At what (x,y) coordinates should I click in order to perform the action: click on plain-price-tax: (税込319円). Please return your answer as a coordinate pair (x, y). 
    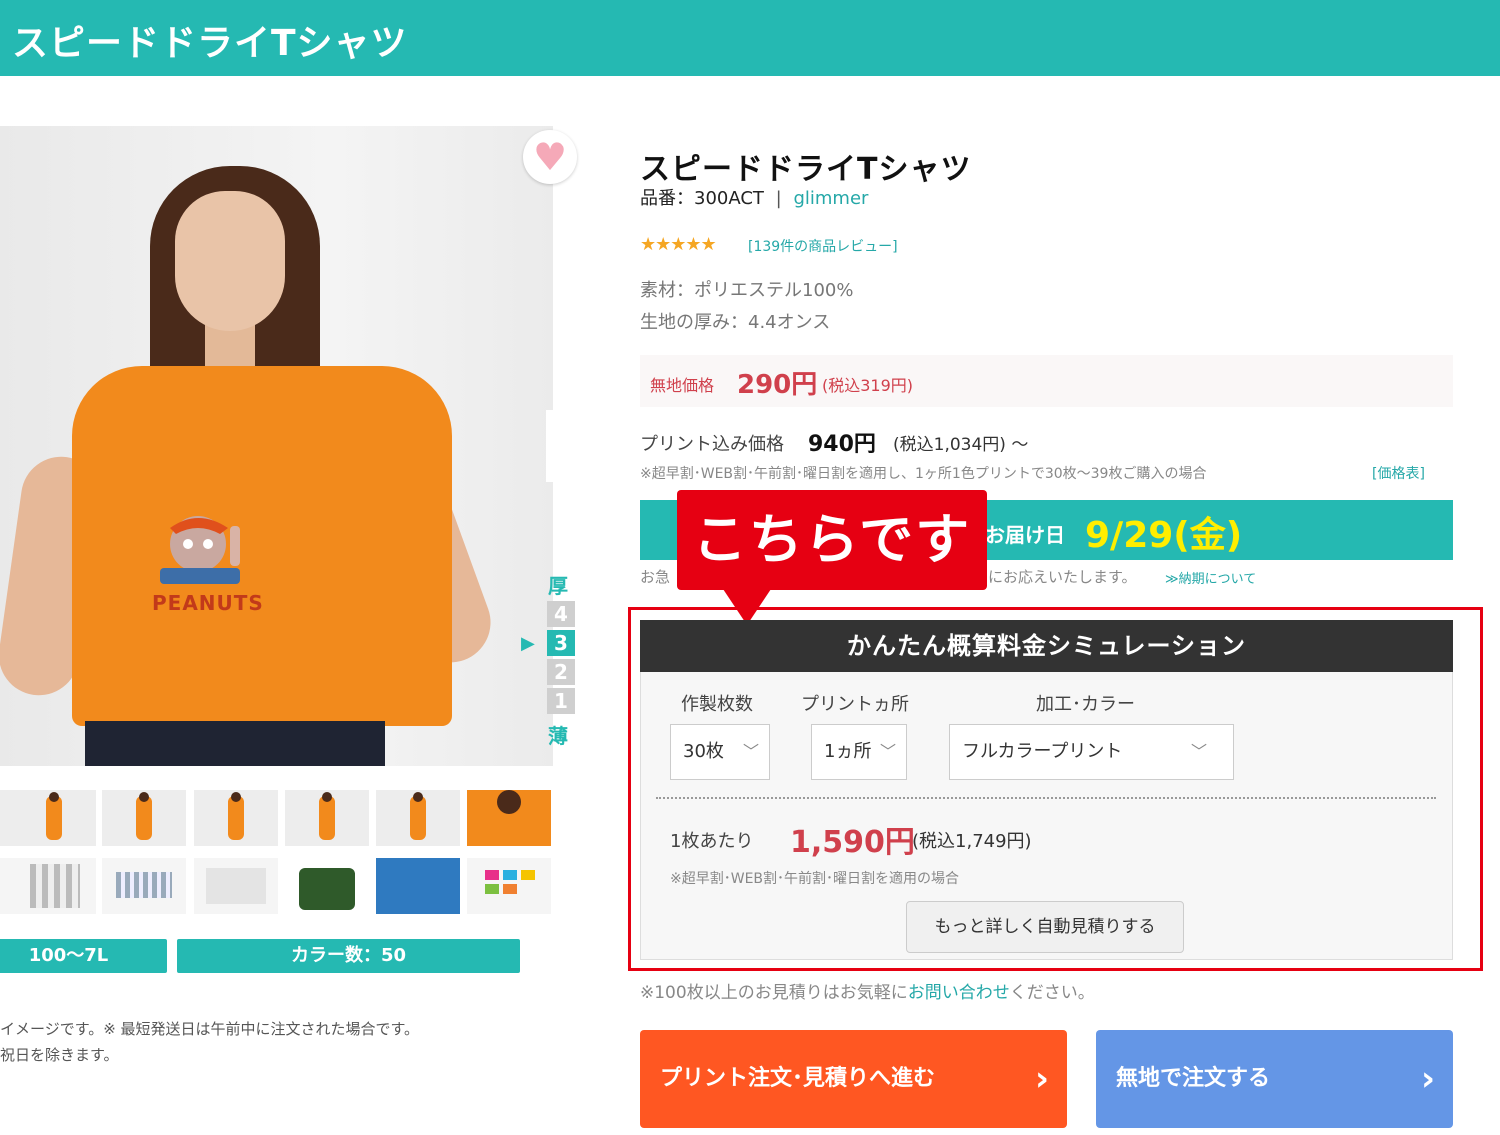
    Looking at the image, I should click on (868, 385).